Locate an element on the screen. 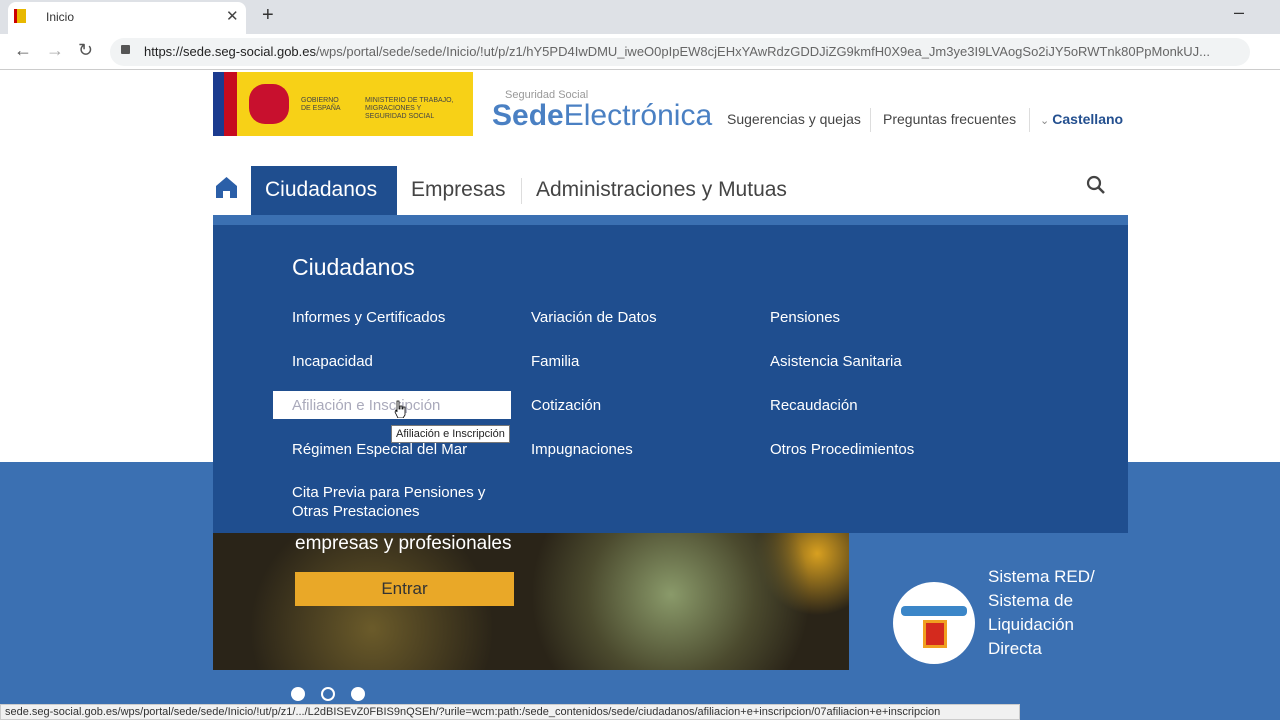 This screenshot has height=720, width=1280. tab-empresas: Empresas is located at coordinates (458, 191).